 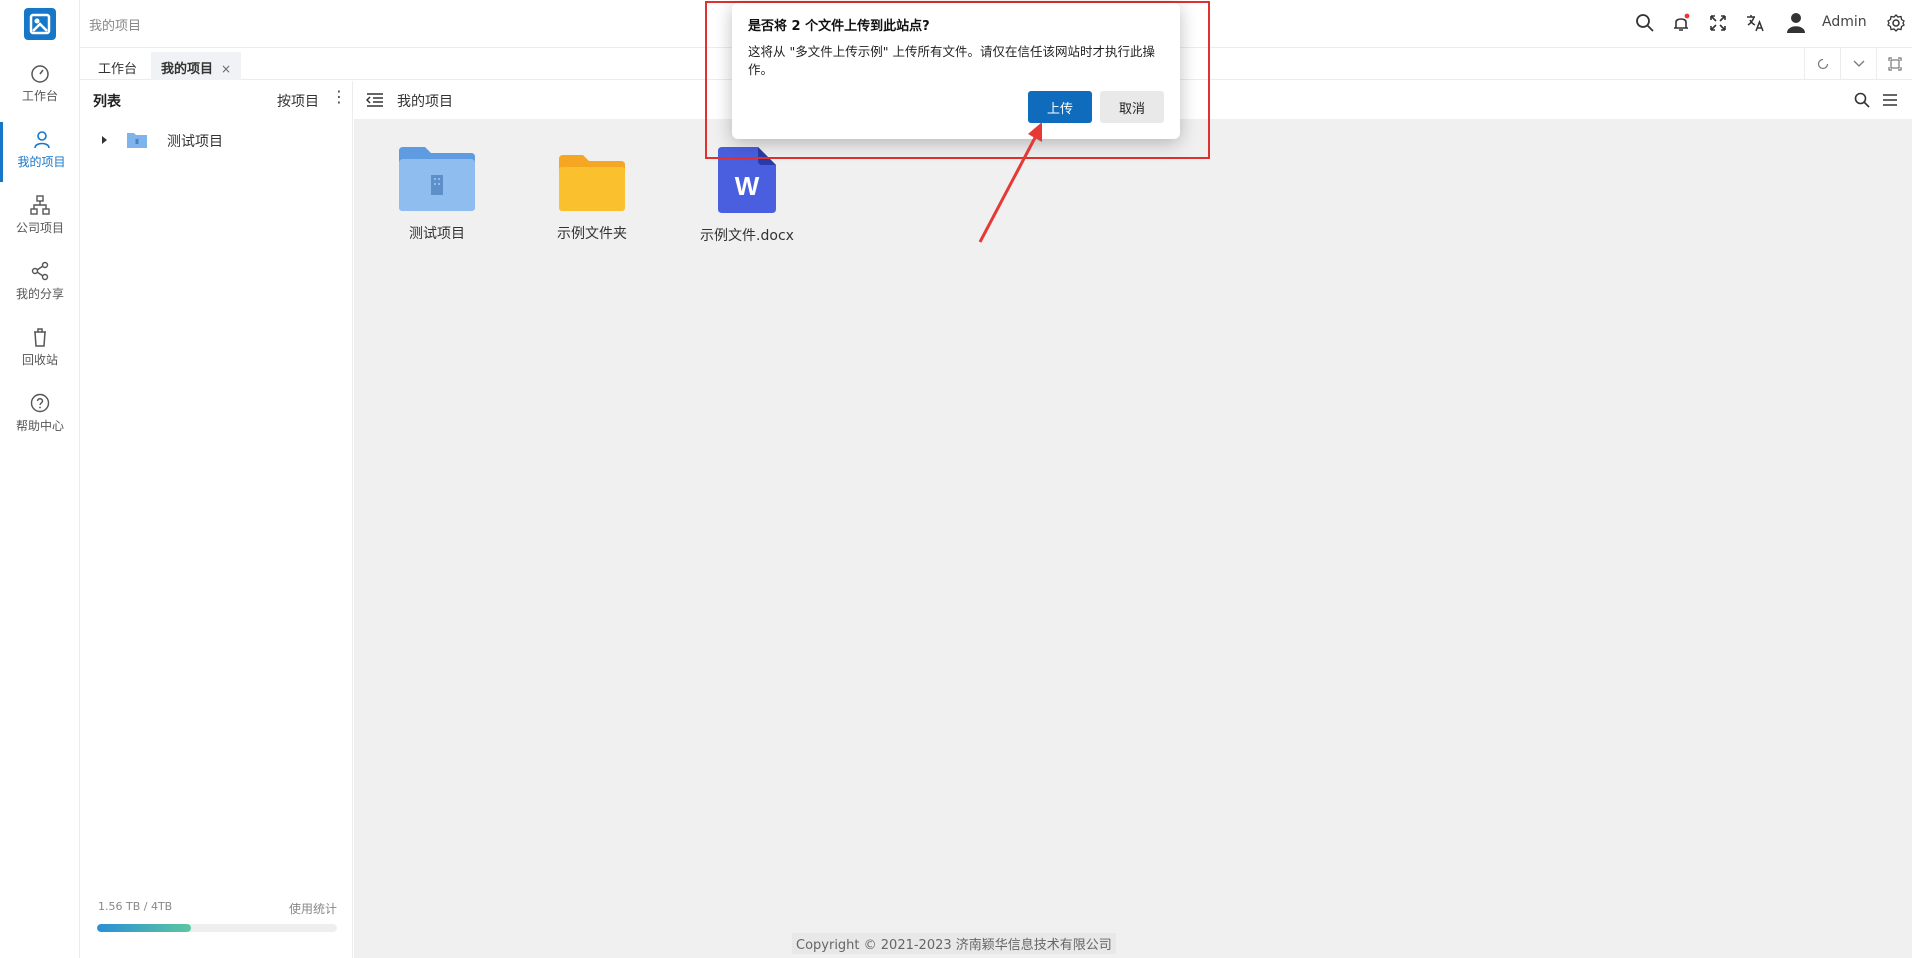 What do you see at coordinates (40, 205) in the screenshot?
I see `org-chart-icon` at bounding box center [40, 205].